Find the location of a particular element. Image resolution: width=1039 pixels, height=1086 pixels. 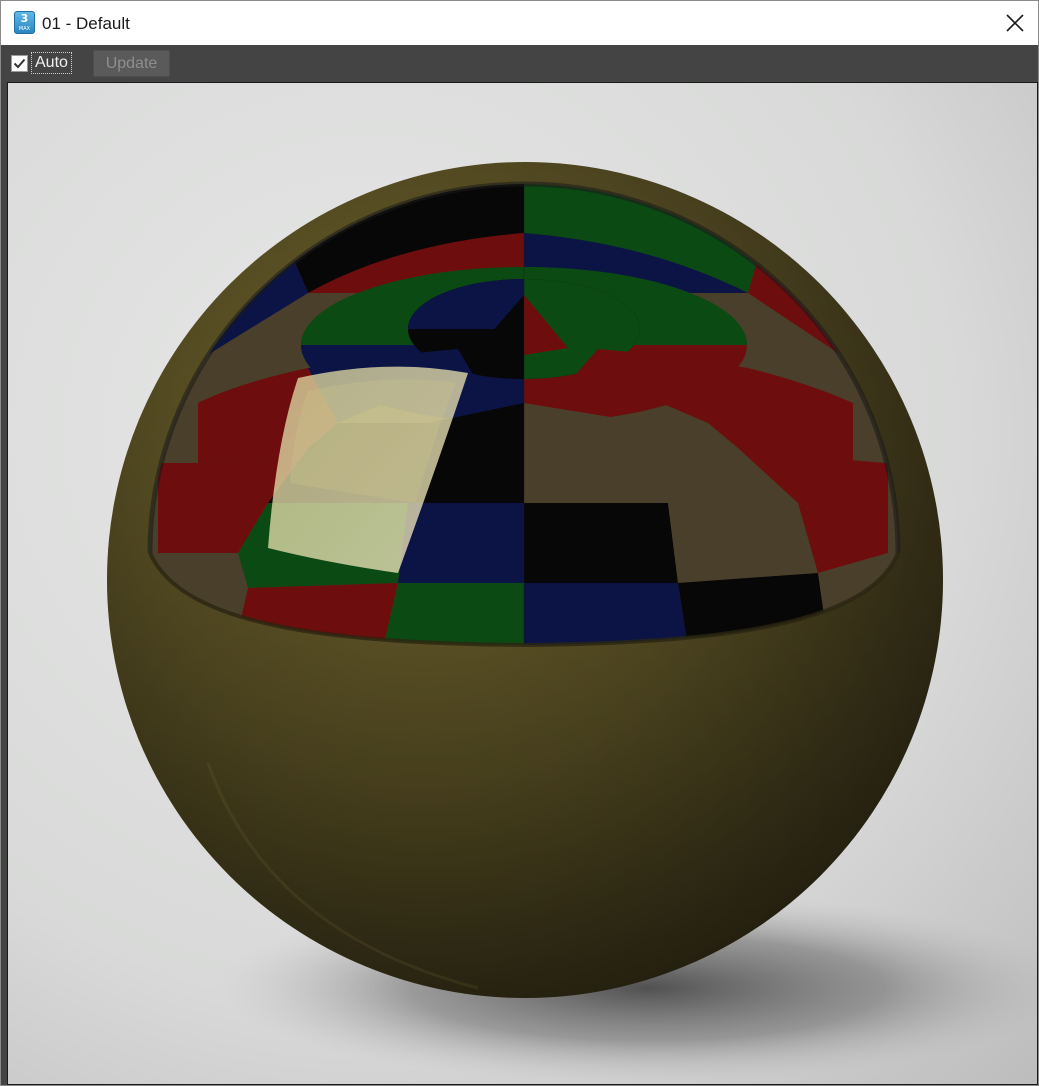

window-title: 01 - Default is located at coordinates (86, 23).